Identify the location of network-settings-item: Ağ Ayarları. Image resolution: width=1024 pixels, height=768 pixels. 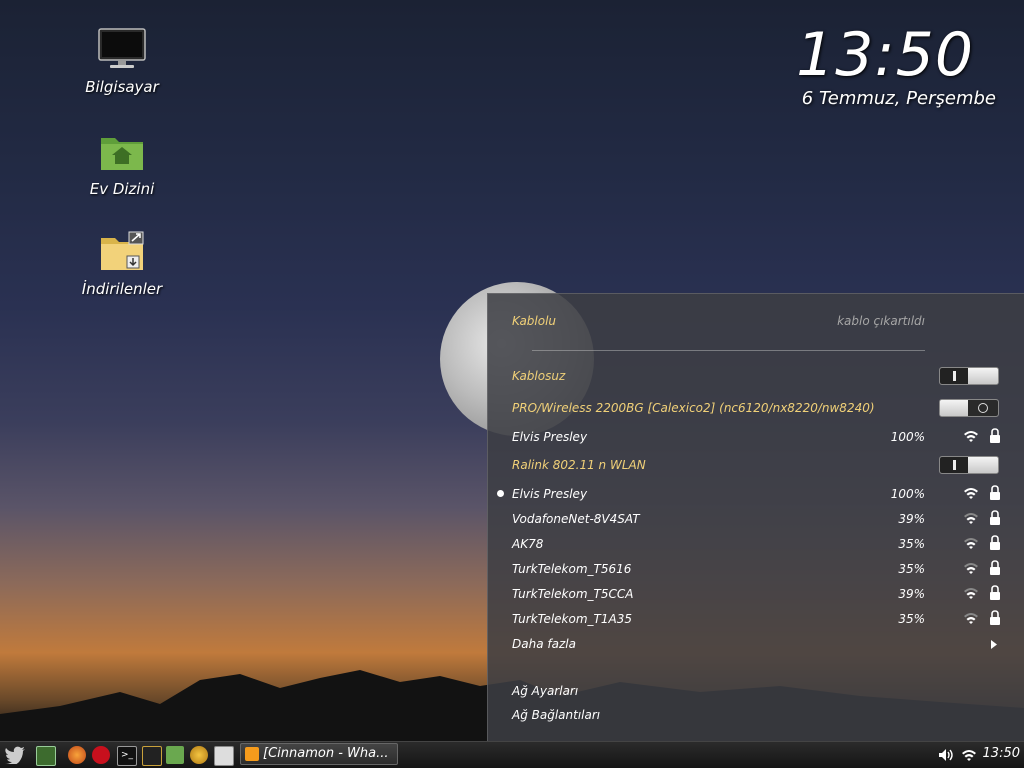
(768, 691).